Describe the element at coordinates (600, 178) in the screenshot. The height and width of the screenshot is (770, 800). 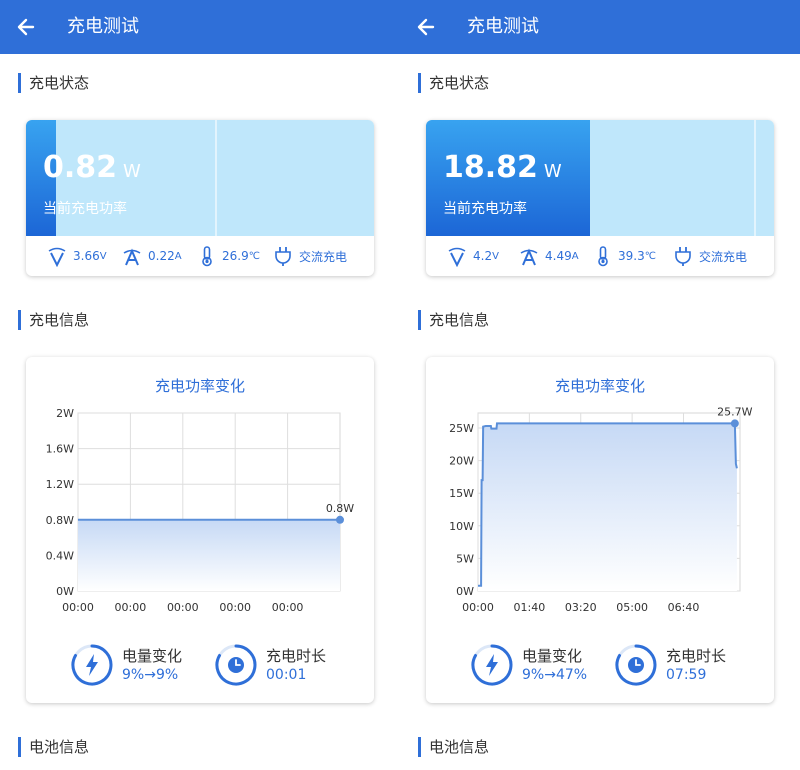
I see `power-meter: 18.82 W 当前充电功率` at that location.